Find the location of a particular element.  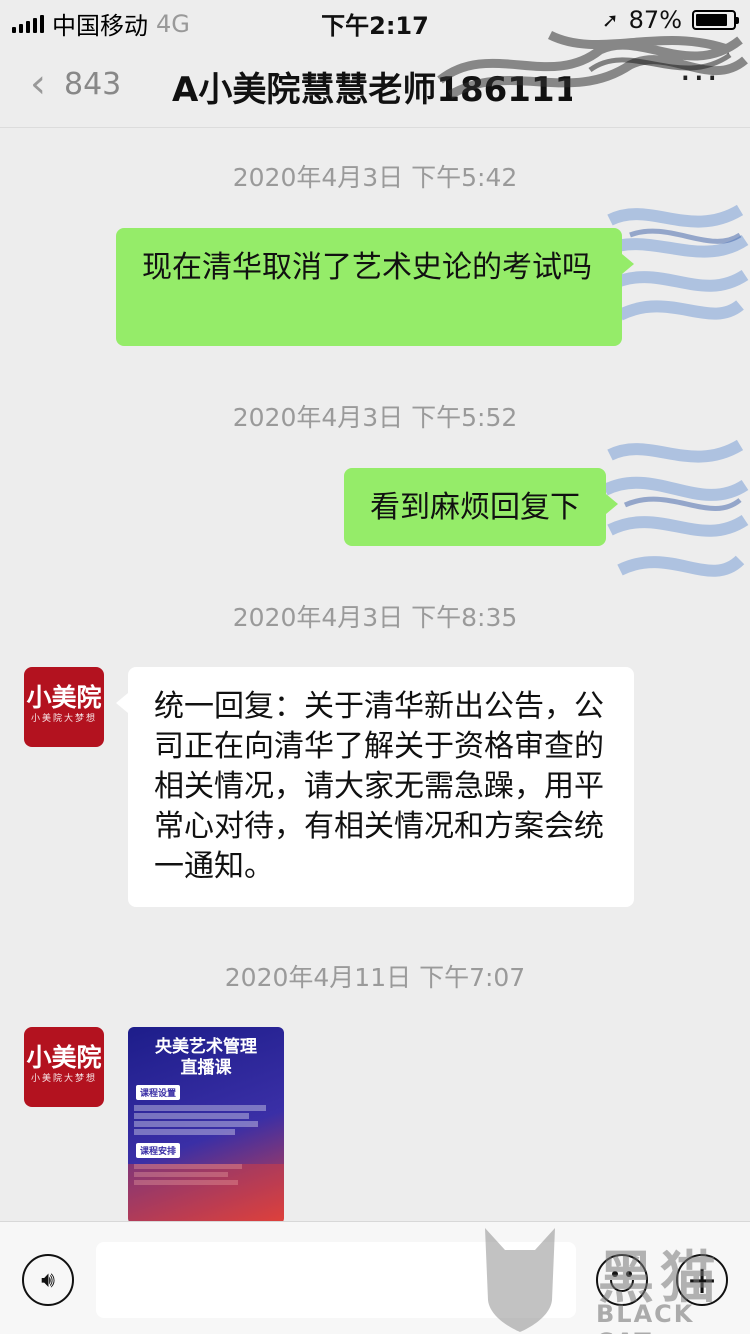

image-message-poster: 央美艺术管理 直播课 课程设置 课程安排 is located at coordinates (206, 1125).